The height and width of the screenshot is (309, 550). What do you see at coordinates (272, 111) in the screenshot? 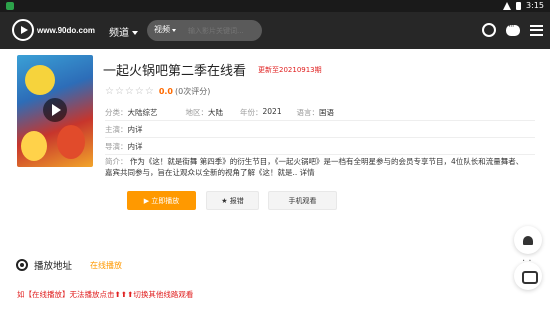
I see `year-value: 2021` at bounding box center [272, 111].